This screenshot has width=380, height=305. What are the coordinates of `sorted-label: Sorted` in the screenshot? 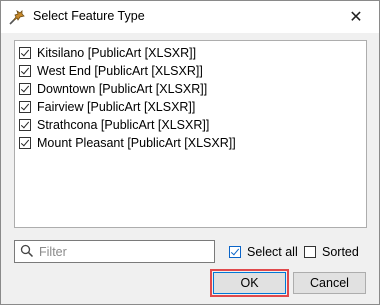 It's located at (340, 252).